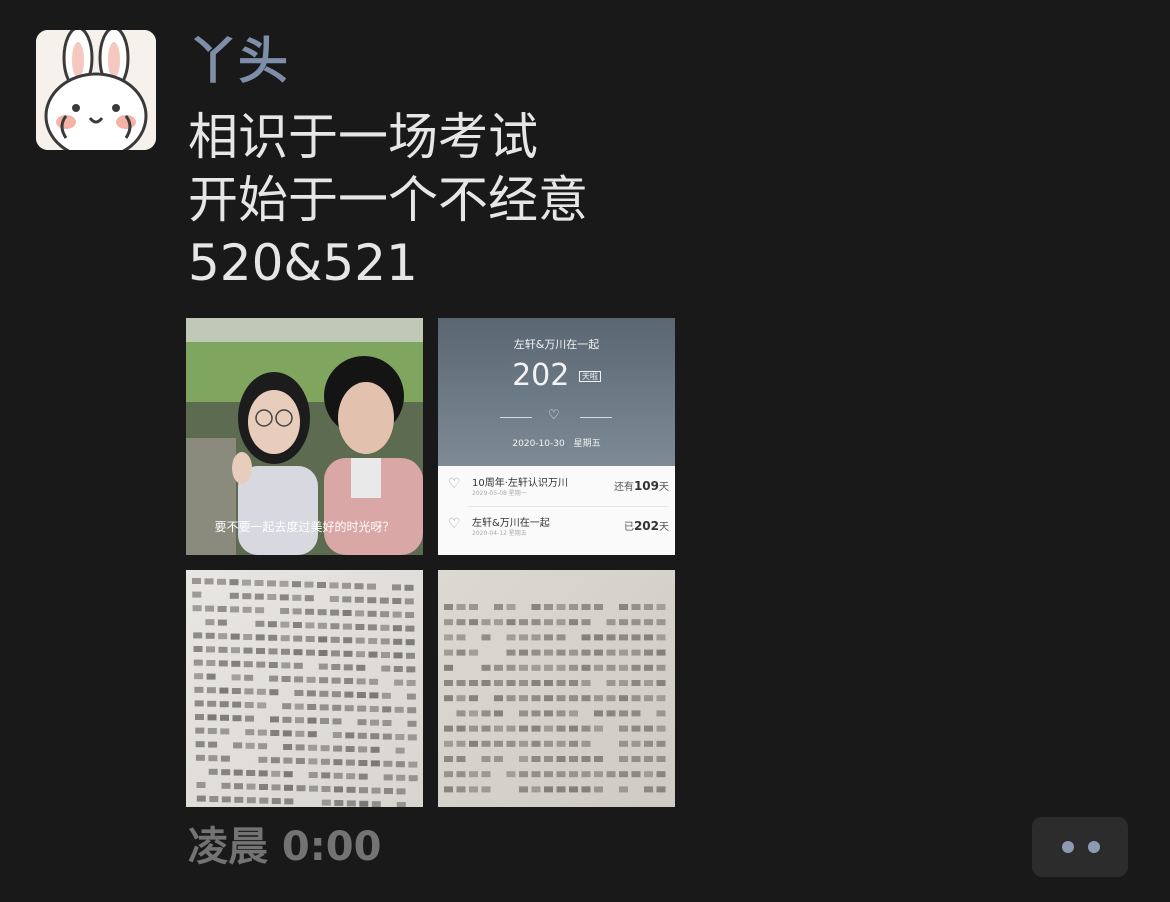 The width and height of the screenshot is (1170, 902). Describe the element at coordinates (587, 444) in the screenshot. I see `anniversary-weekday: 星期五` at that location.